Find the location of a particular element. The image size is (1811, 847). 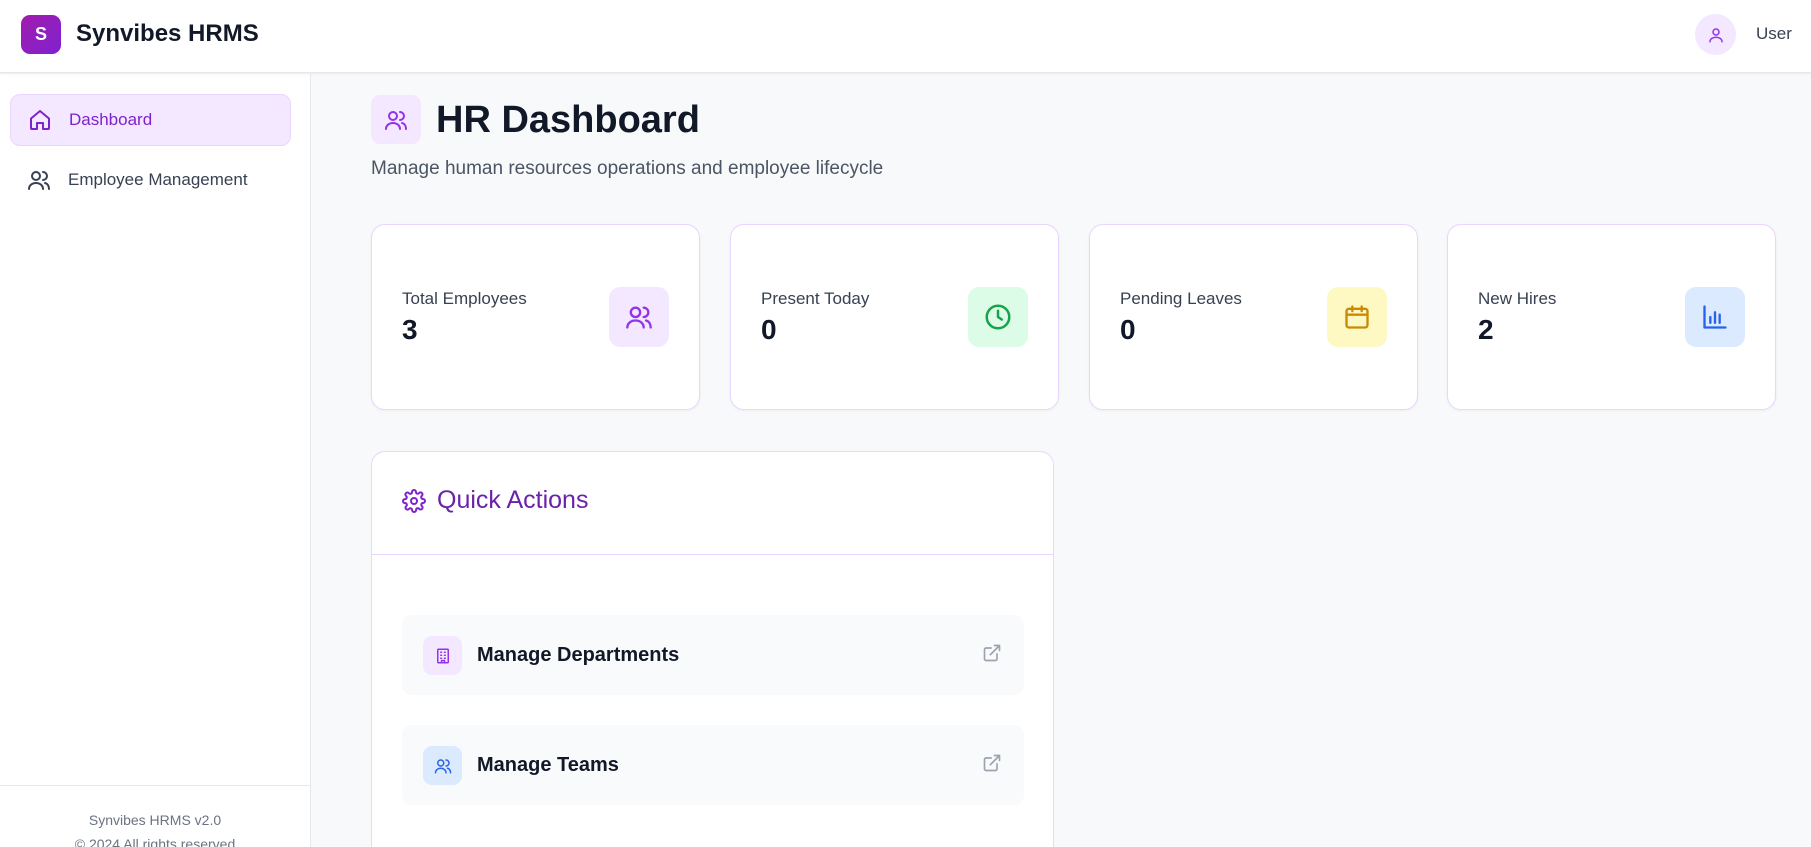

copyright: © 2024 All rights reserved is located at coordinates (155, 841).